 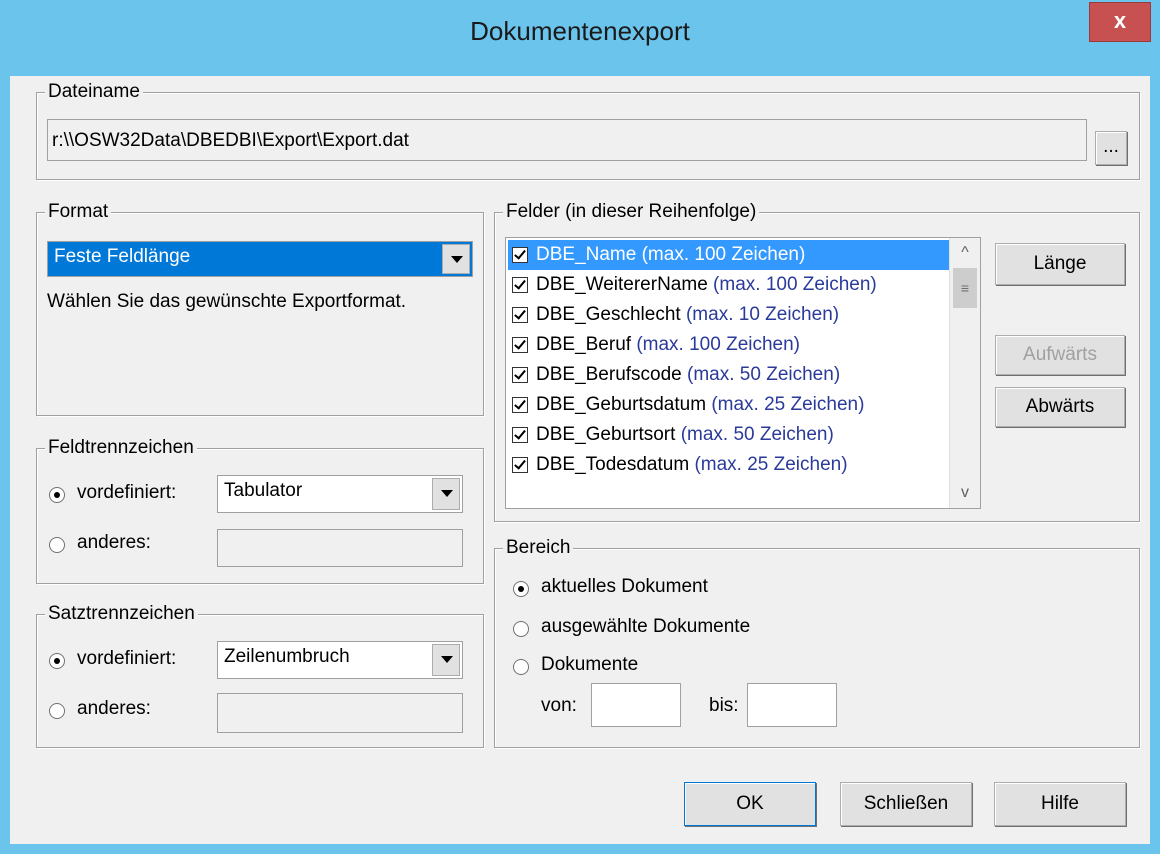 What do you see at coordinates (792, 705) in the screenshot?
I see `bis-input` at bounding box center [792, 705].